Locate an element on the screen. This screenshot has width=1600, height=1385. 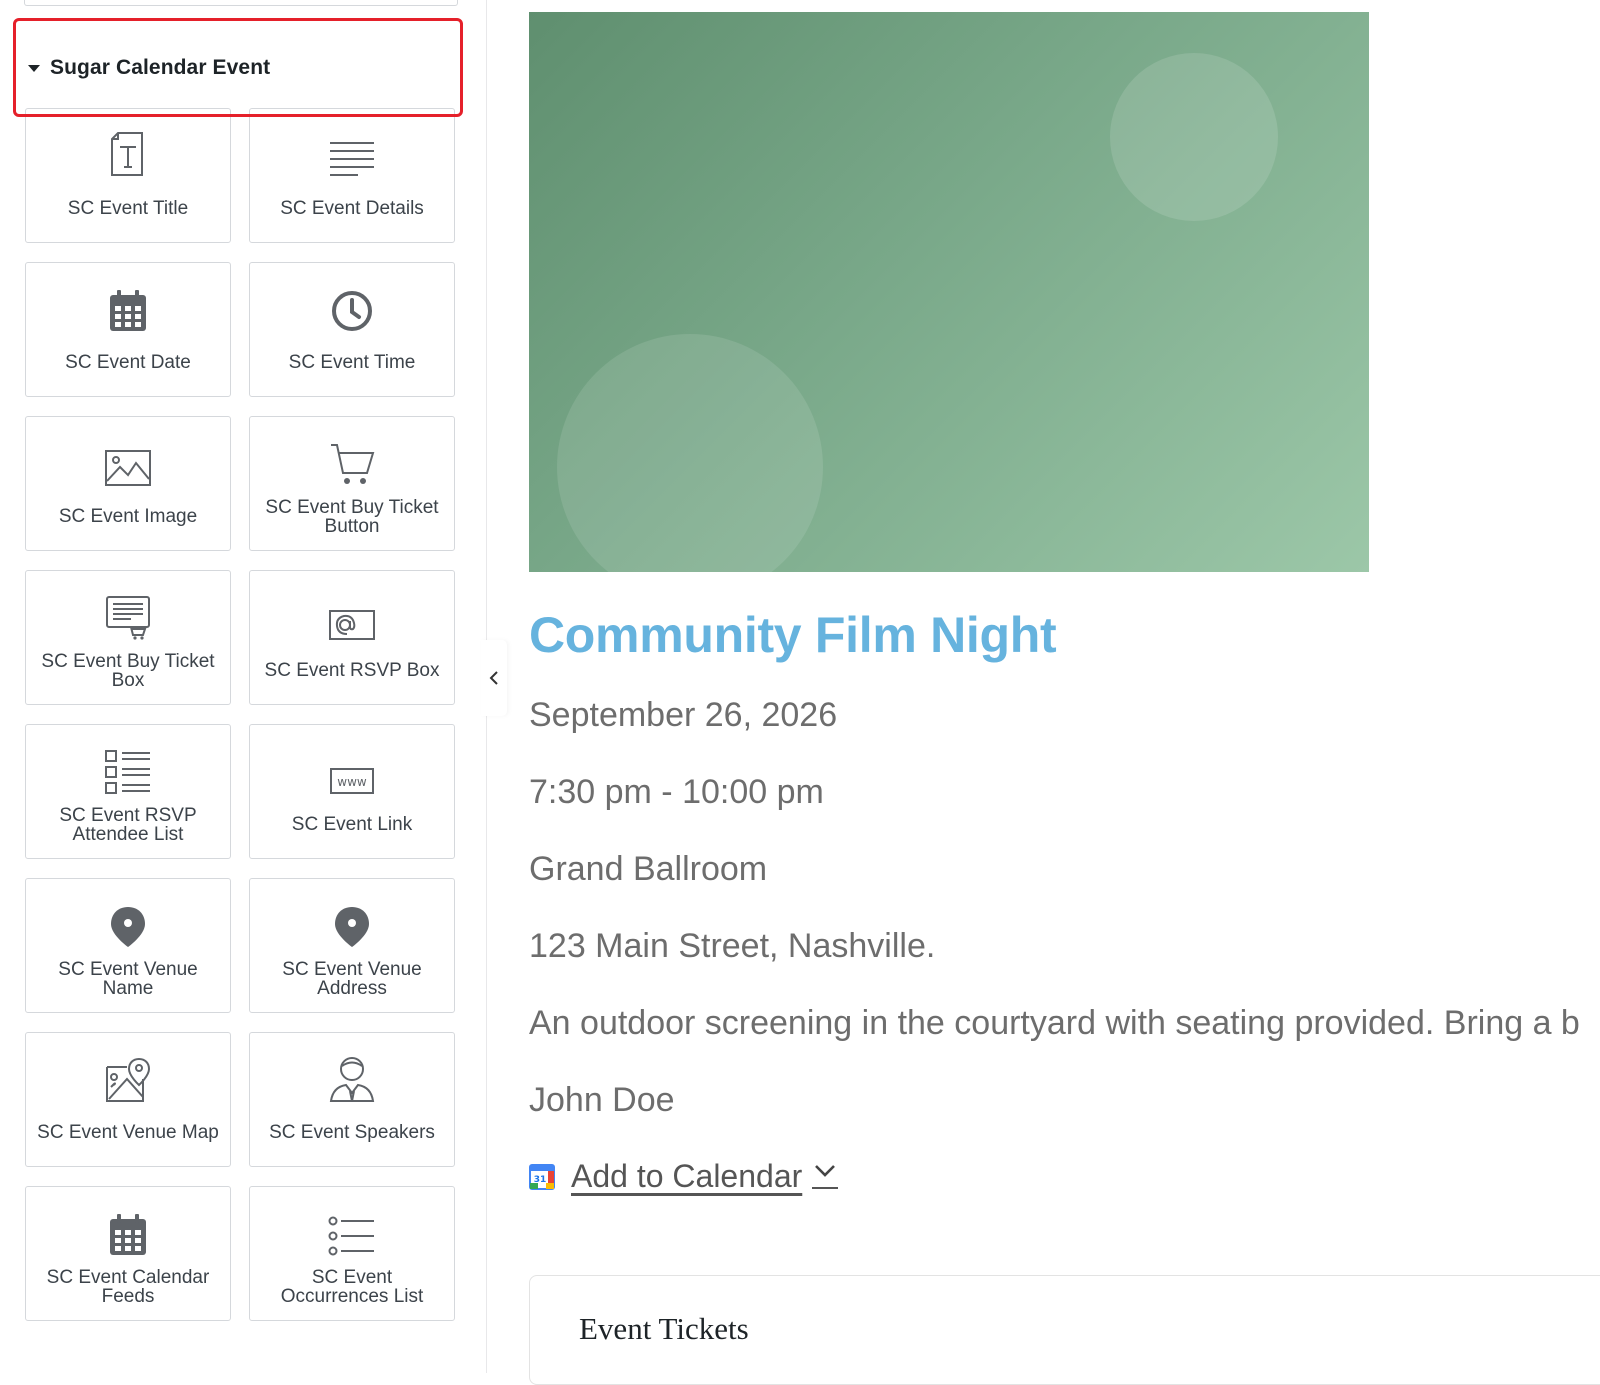
widget-sc-event-rsvp-box: SC Event RSVP Box is located at coordinates (352, 637).